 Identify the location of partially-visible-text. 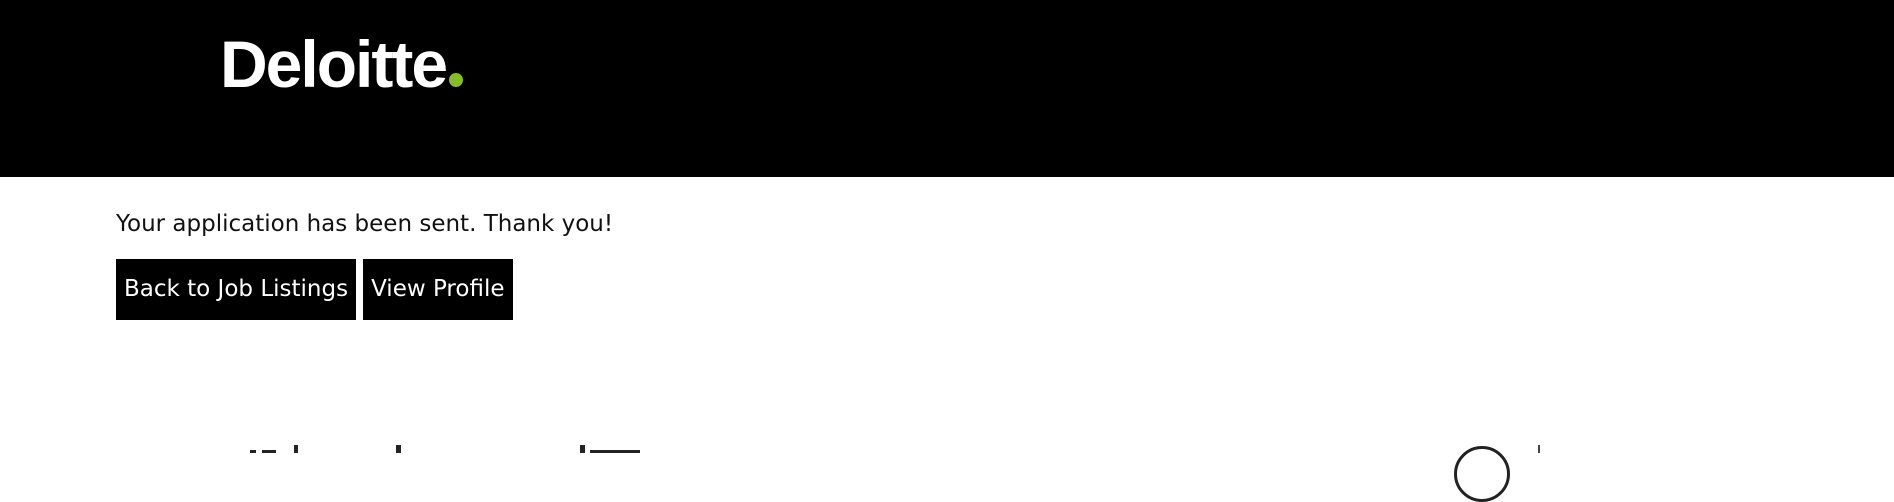
(550, 447).